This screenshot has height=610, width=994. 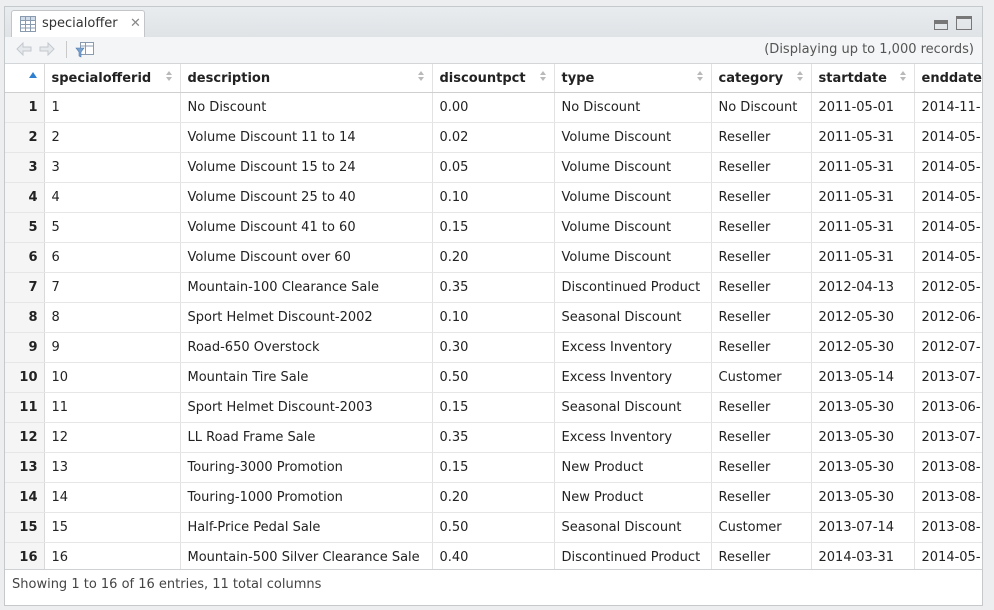 What do you see at coordinates (66, 49) in the screenshot?
I see `toolbar-divider` at bounding box center [66, 49].